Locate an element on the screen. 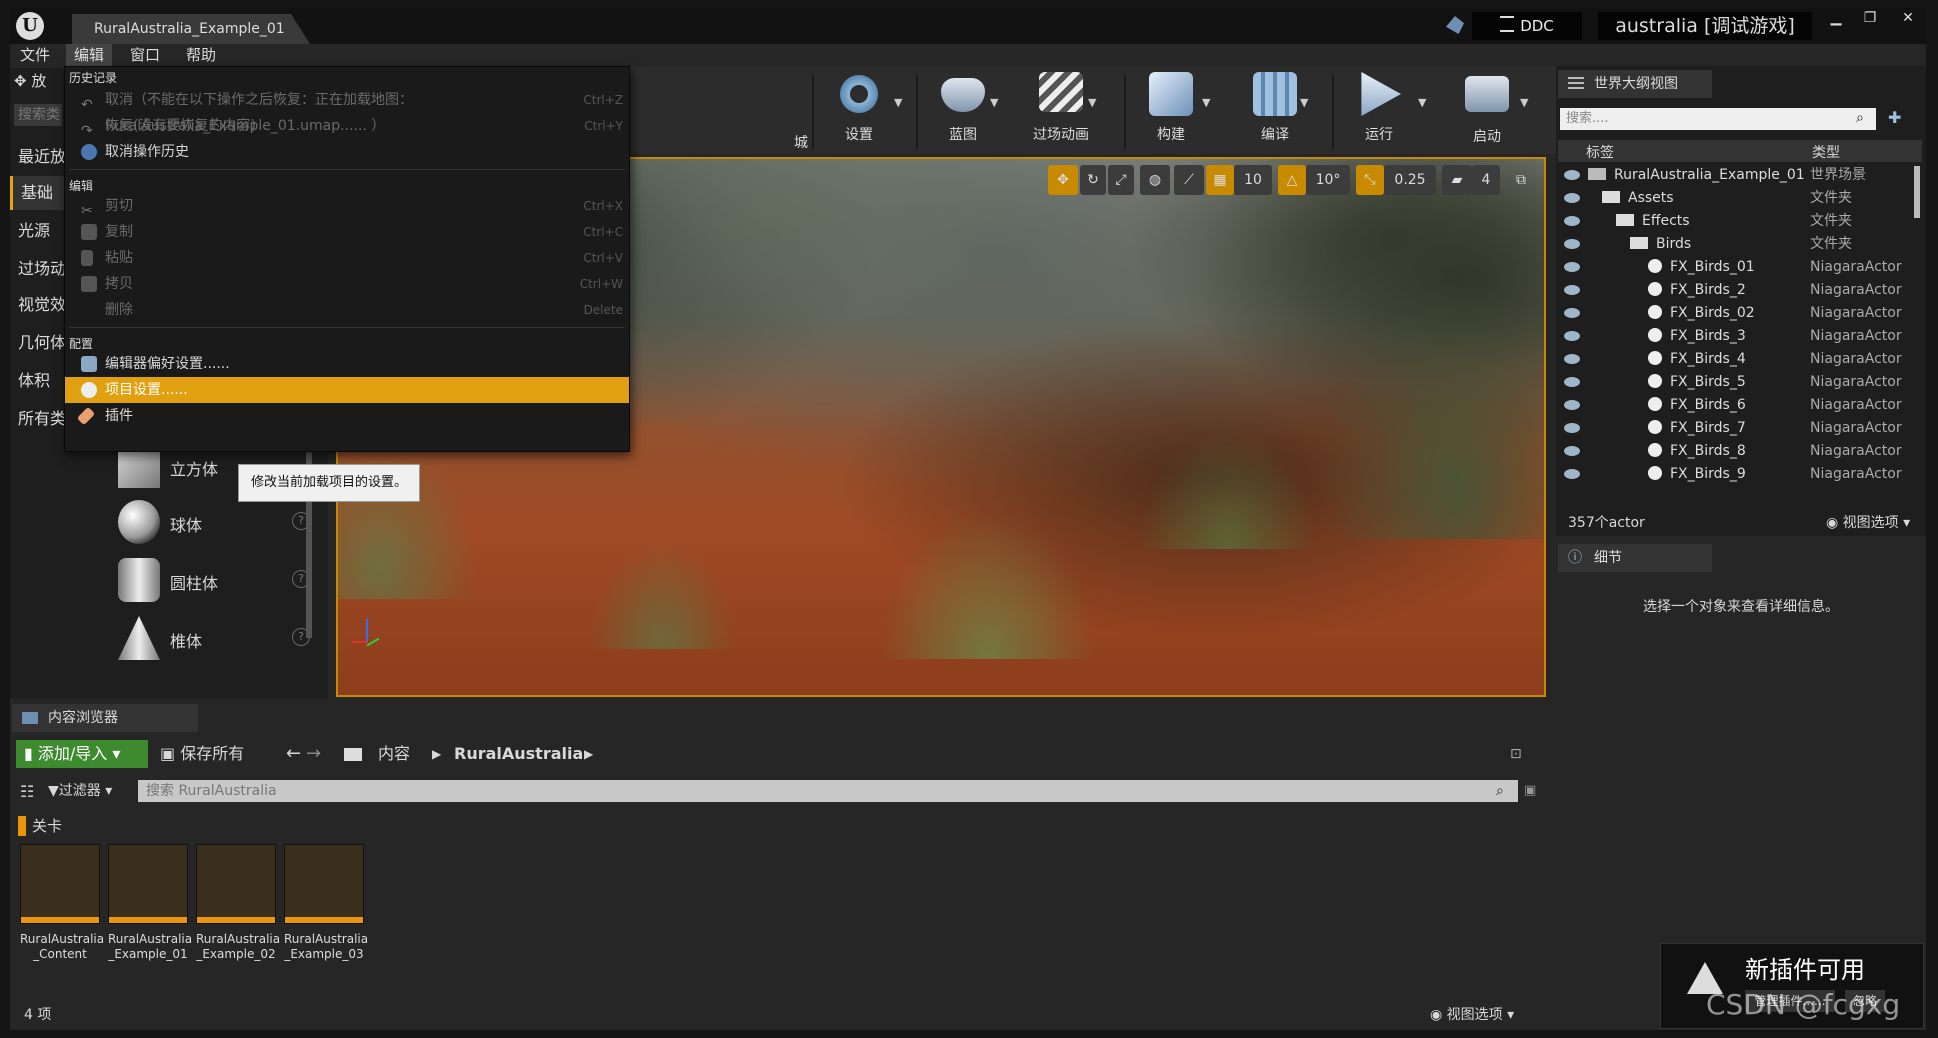  scale-tool-button: ⤢ is located at coordinates (1121, 180).